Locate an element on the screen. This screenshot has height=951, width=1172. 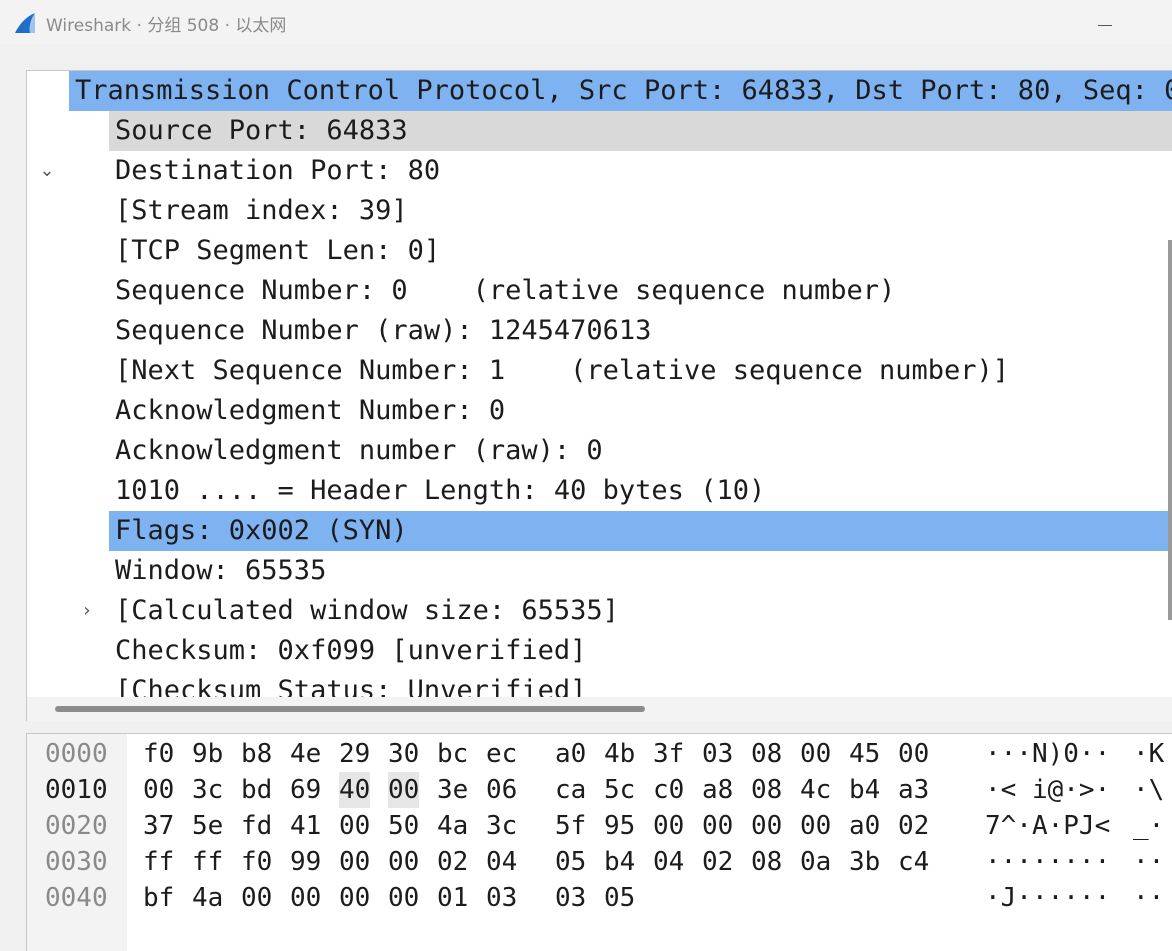
field-ack-number: Acknowledgment Number: 0 is located at coordinates (640, 411).